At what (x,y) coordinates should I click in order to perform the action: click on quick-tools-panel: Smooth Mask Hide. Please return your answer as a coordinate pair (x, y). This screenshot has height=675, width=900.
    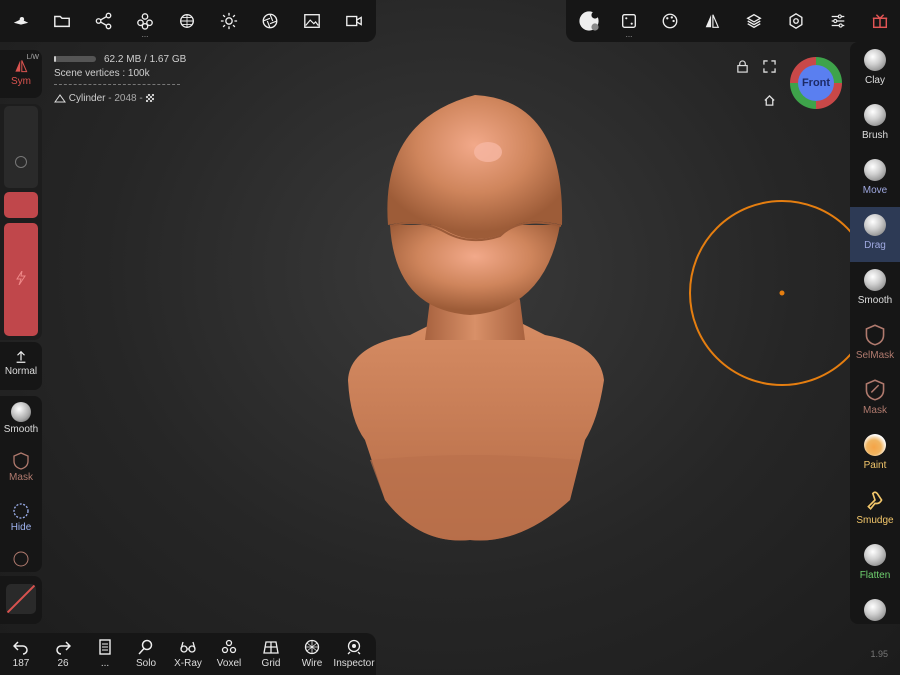
    Looking at the image, I should click on (21, 484).